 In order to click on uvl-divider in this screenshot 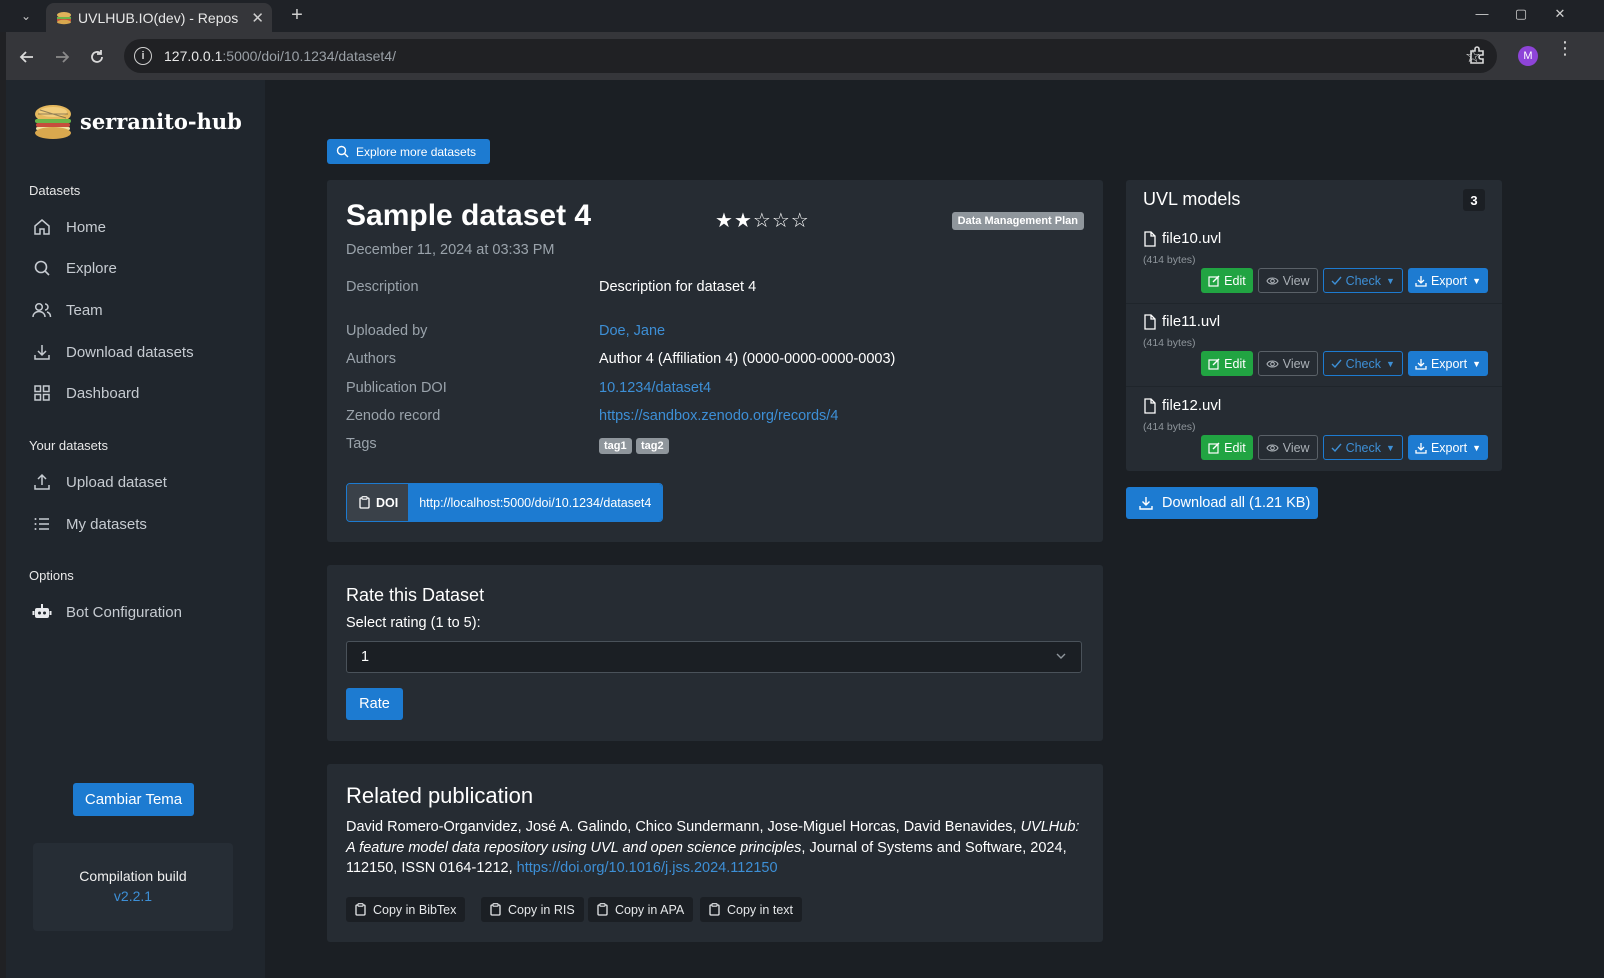, I will do `click(1314, 303)`.